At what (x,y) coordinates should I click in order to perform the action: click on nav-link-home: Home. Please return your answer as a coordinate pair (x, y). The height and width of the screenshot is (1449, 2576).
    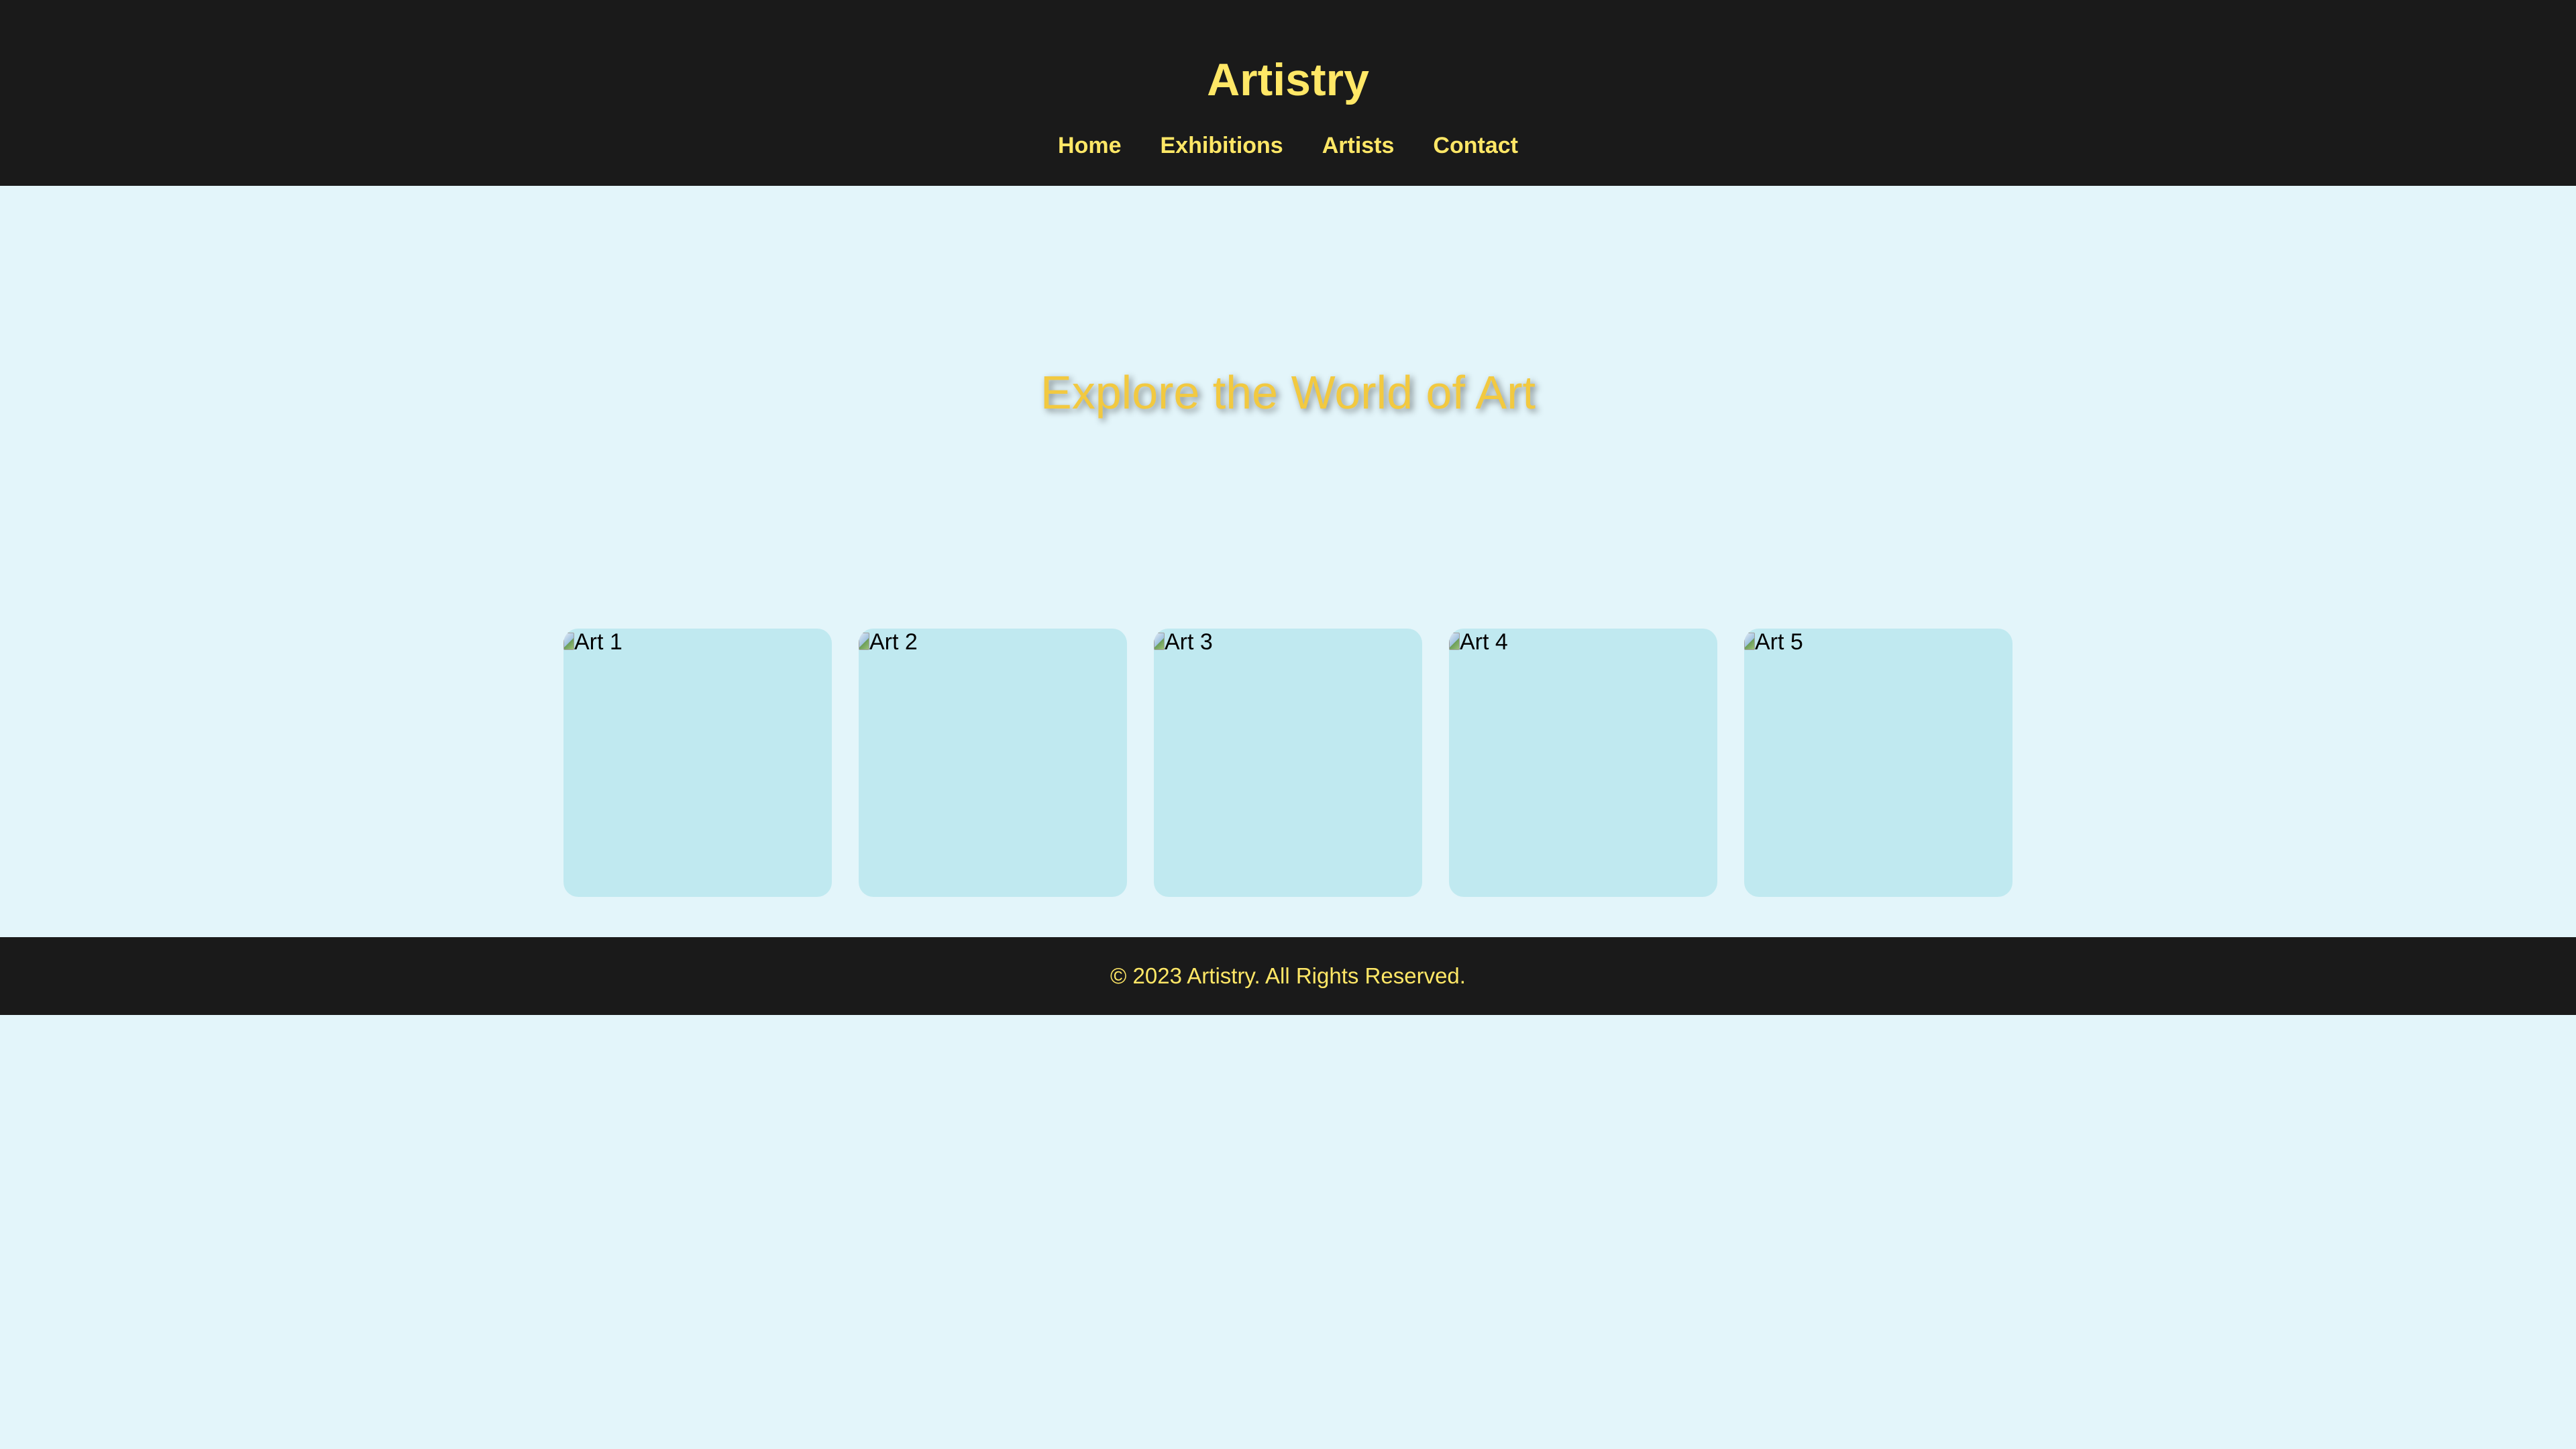
    Looking at the image, I should click on (1089, 145).